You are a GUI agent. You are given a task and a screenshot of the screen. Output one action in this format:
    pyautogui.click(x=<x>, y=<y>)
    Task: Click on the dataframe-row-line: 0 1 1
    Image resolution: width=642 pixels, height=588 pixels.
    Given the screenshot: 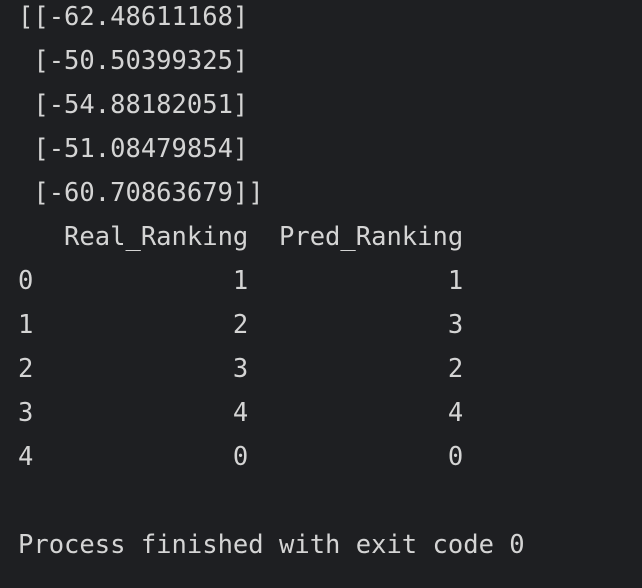 What is the action you would take?
    pyautogui.click(x=241, y=281)
    